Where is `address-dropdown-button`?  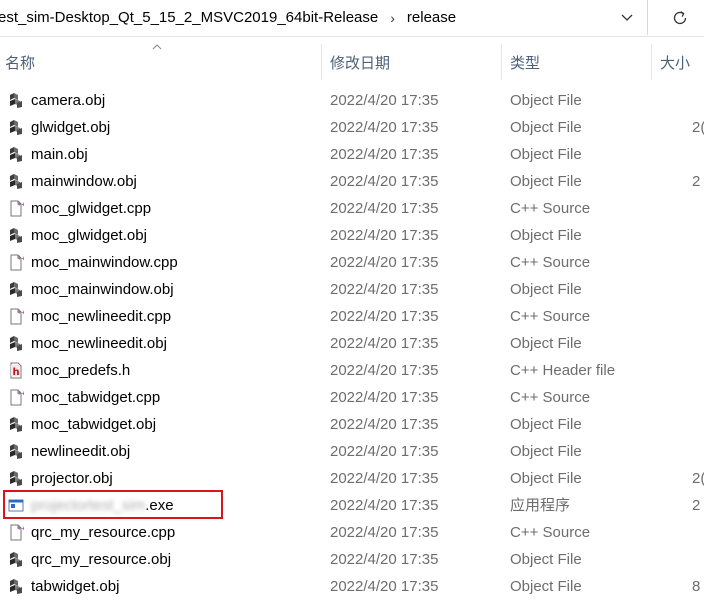
address-dropdown-button is located at coordinates (627, 17).